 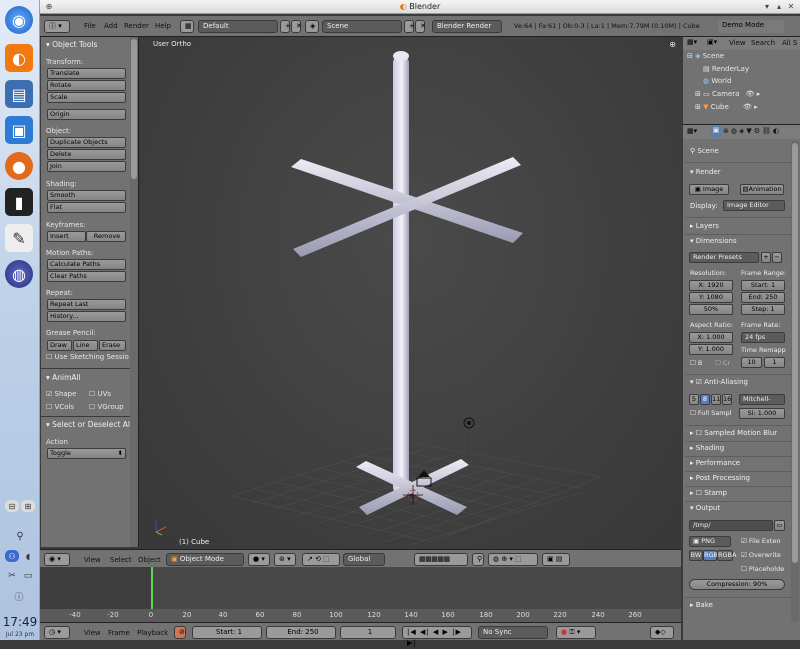 What do you see at coordinates (762, 413) in the screenshot?
I see `filter-size-field: Si: 1.000` at bounding box center [762, 413].